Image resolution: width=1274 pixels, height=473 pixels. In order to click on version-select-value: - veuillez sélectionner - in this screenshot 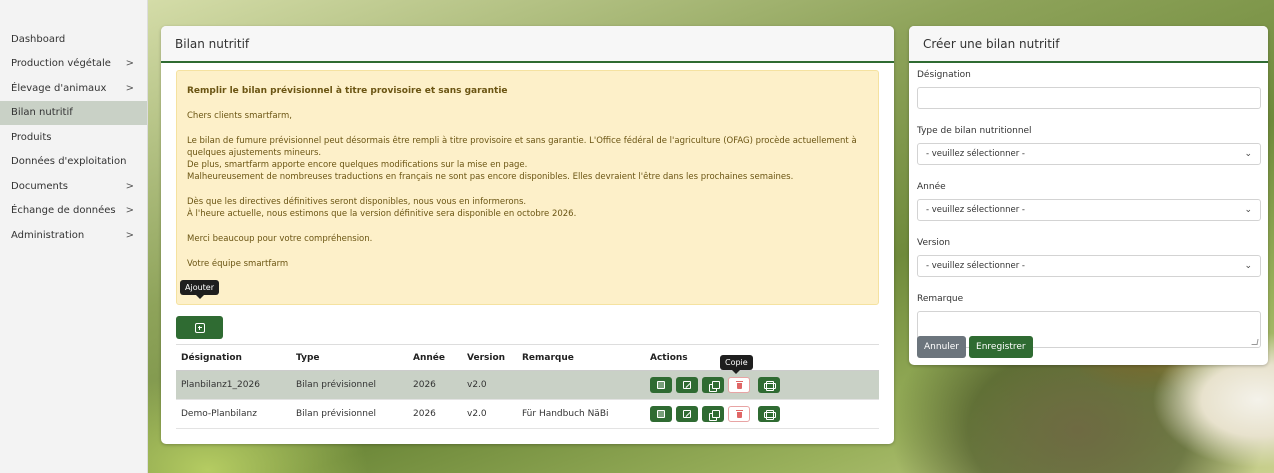, I will do `click(975, 266)`.